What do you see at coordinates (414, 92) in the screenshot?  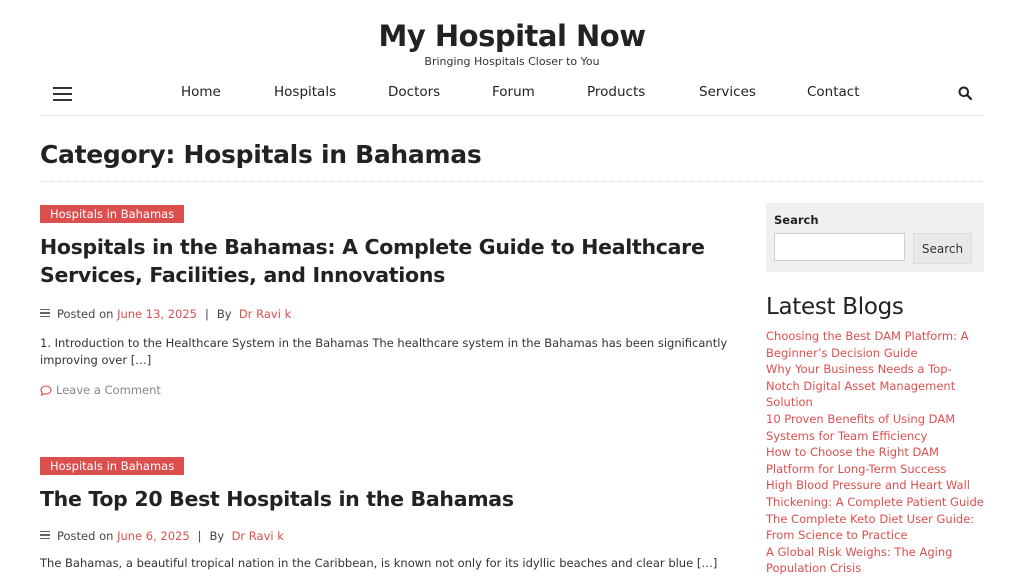 I see `nav-item-doctors: Doctors` at bounding box center [414, 92].